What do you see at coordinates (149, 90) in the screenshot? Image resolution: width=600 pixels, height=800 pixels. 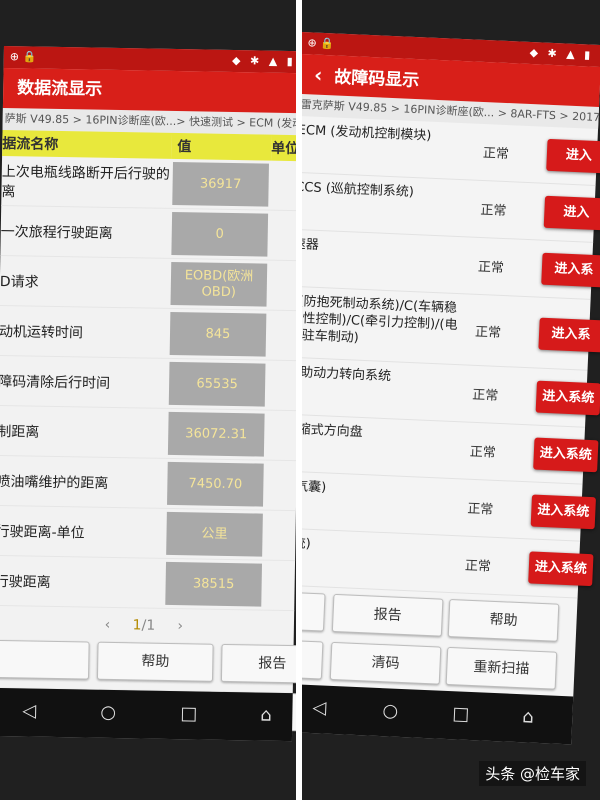 I see `title-bar: 数据流显示` at bounding box center [149, 90].